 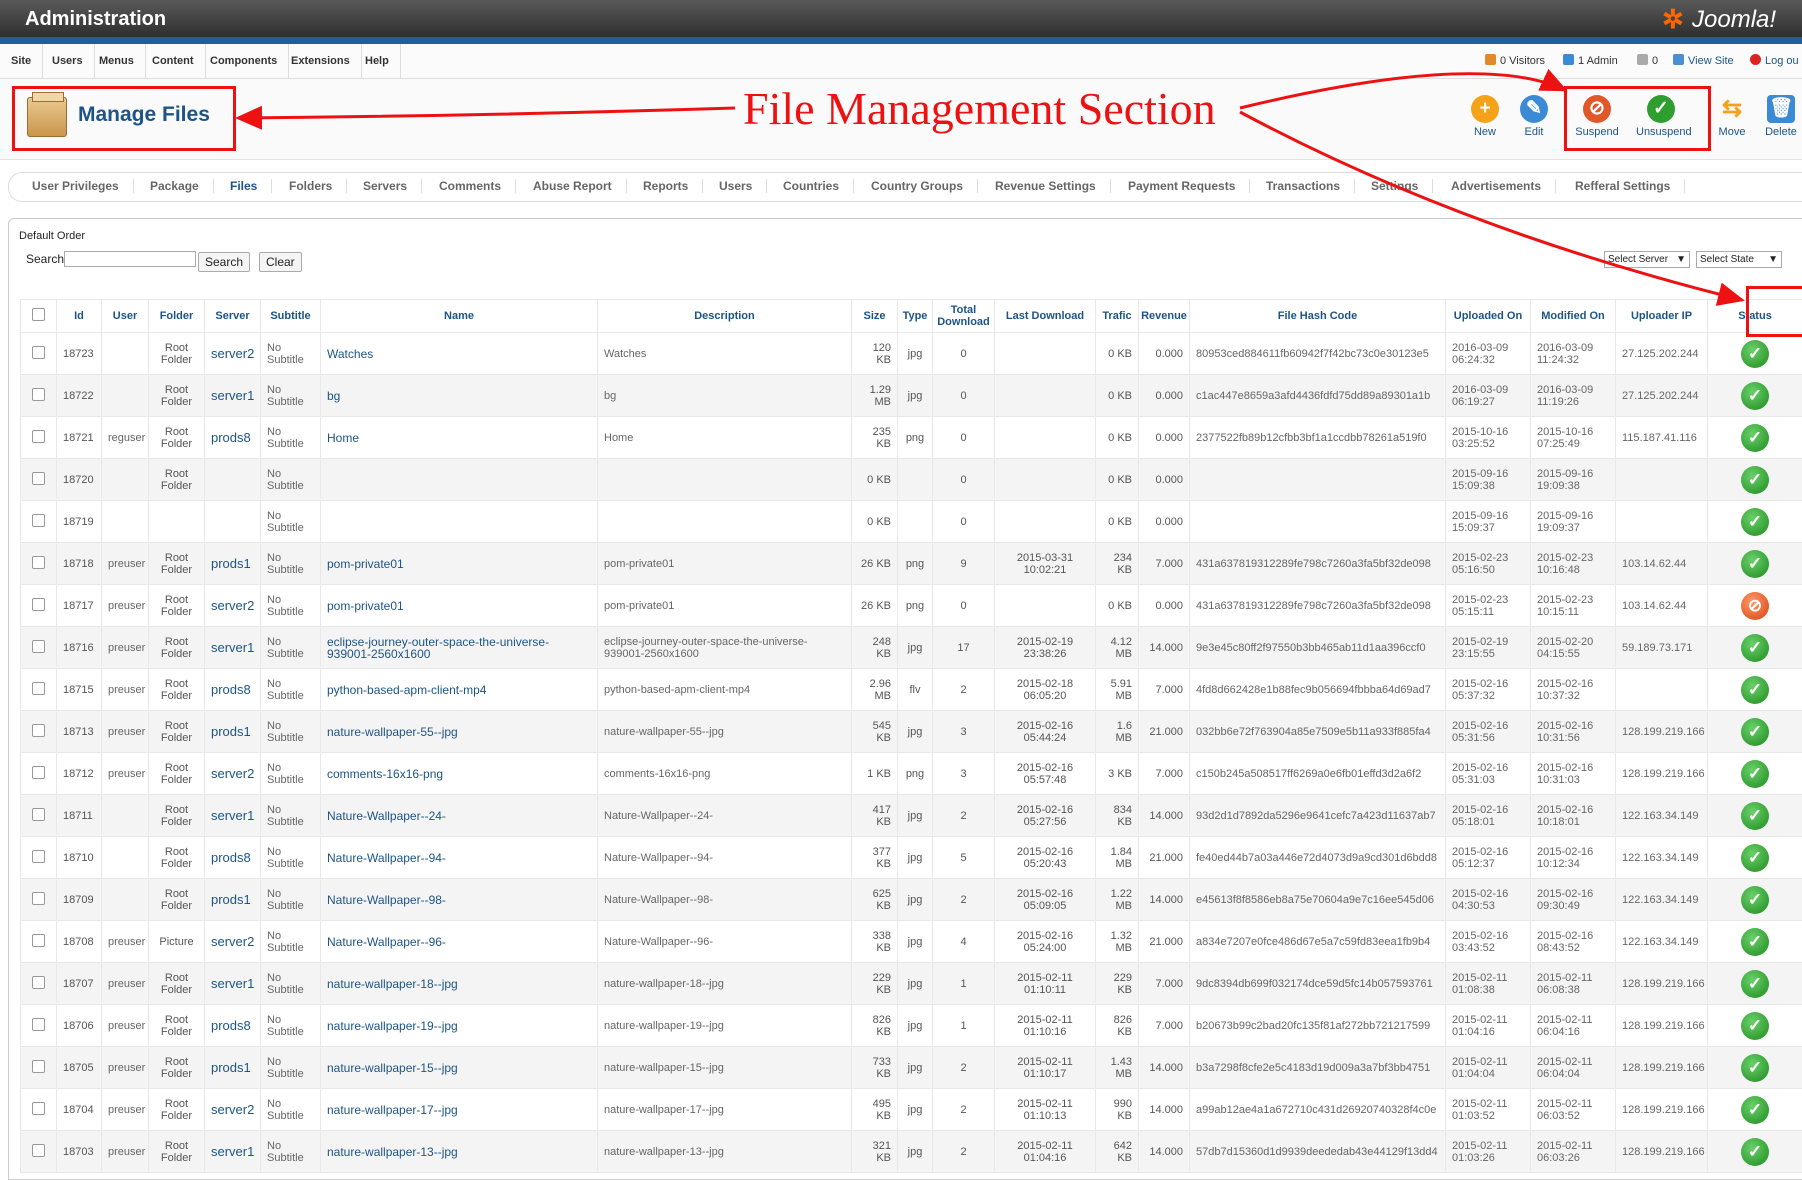 I want to click on arrow-to-status, so click(x=1491, y=206).